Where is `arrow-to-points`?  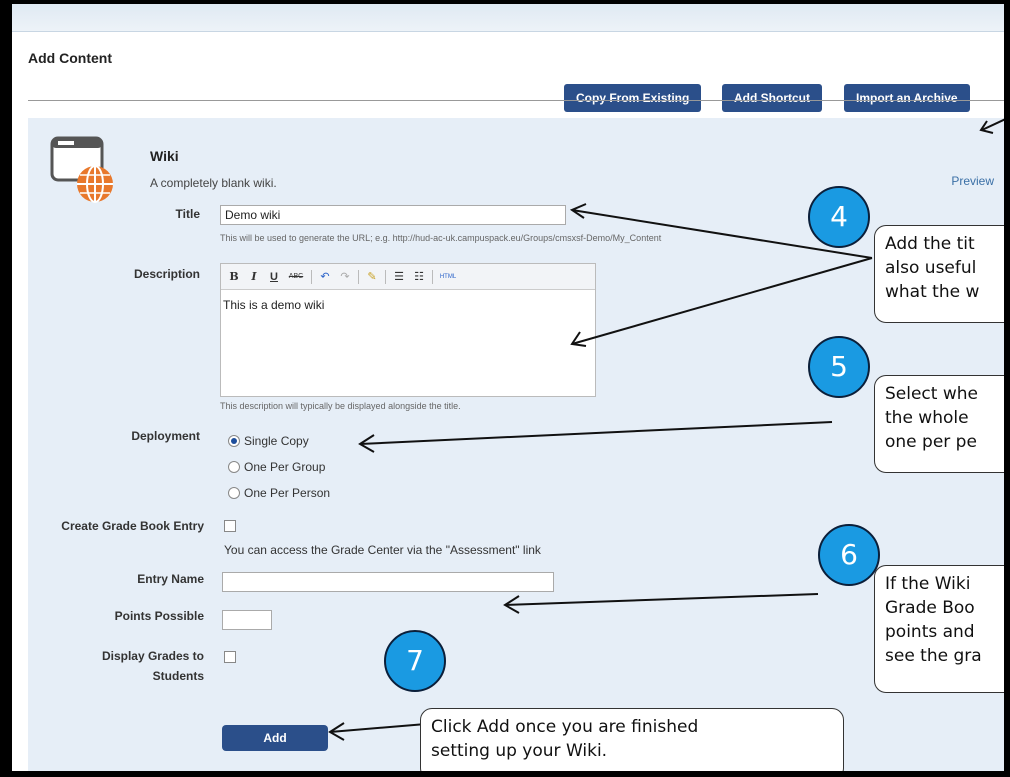 arrow-to-points is located at coordinates (661, 599).